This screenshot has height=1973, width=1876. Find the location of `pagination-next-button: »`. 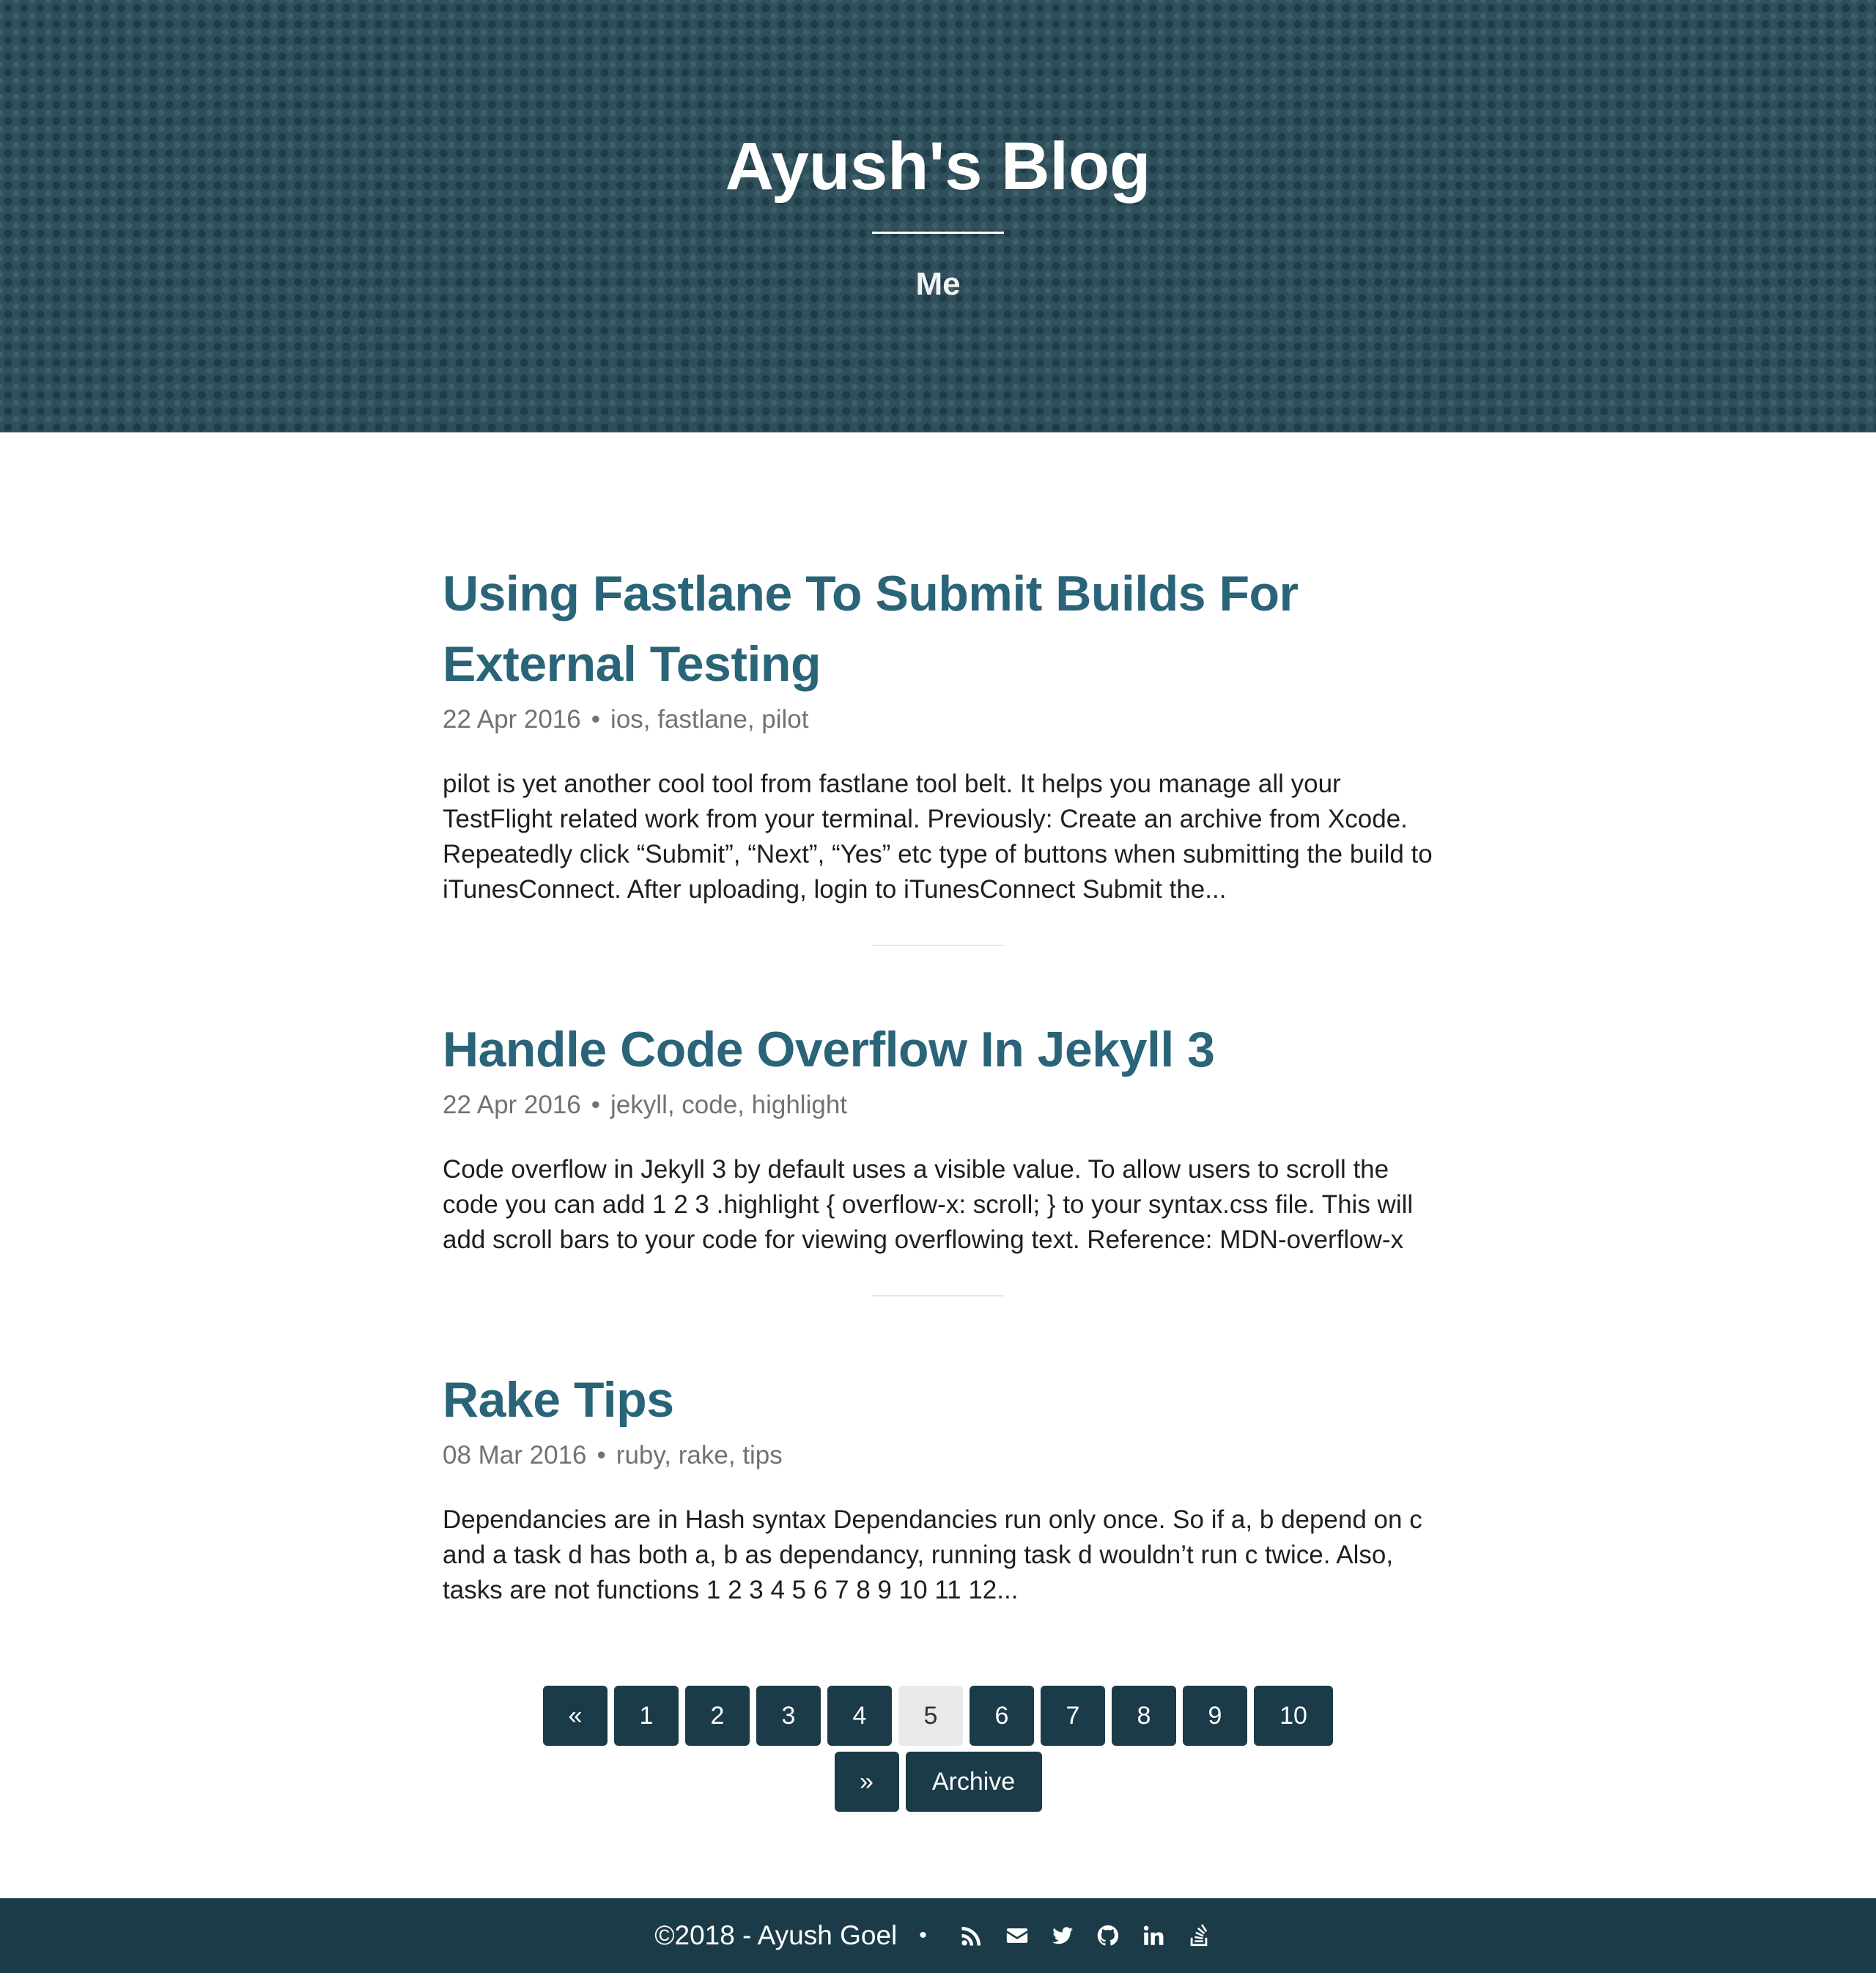

pagination-next-button: » is located at coordinates (866, 1782).